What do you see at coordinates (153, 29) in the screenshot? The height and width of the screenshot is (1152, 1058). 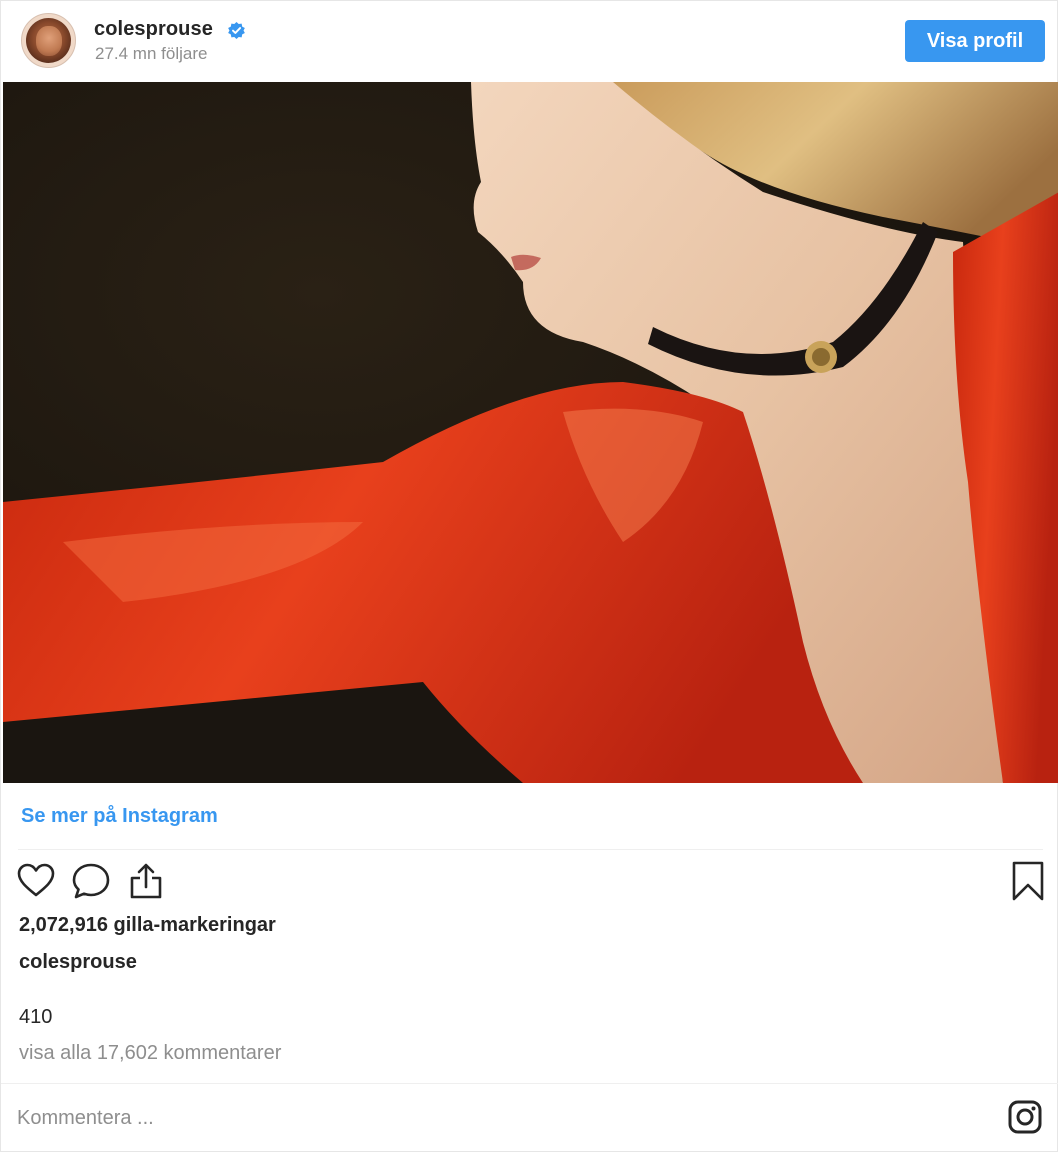 I see `username: colesprouse` at bounding box center [153, 29].